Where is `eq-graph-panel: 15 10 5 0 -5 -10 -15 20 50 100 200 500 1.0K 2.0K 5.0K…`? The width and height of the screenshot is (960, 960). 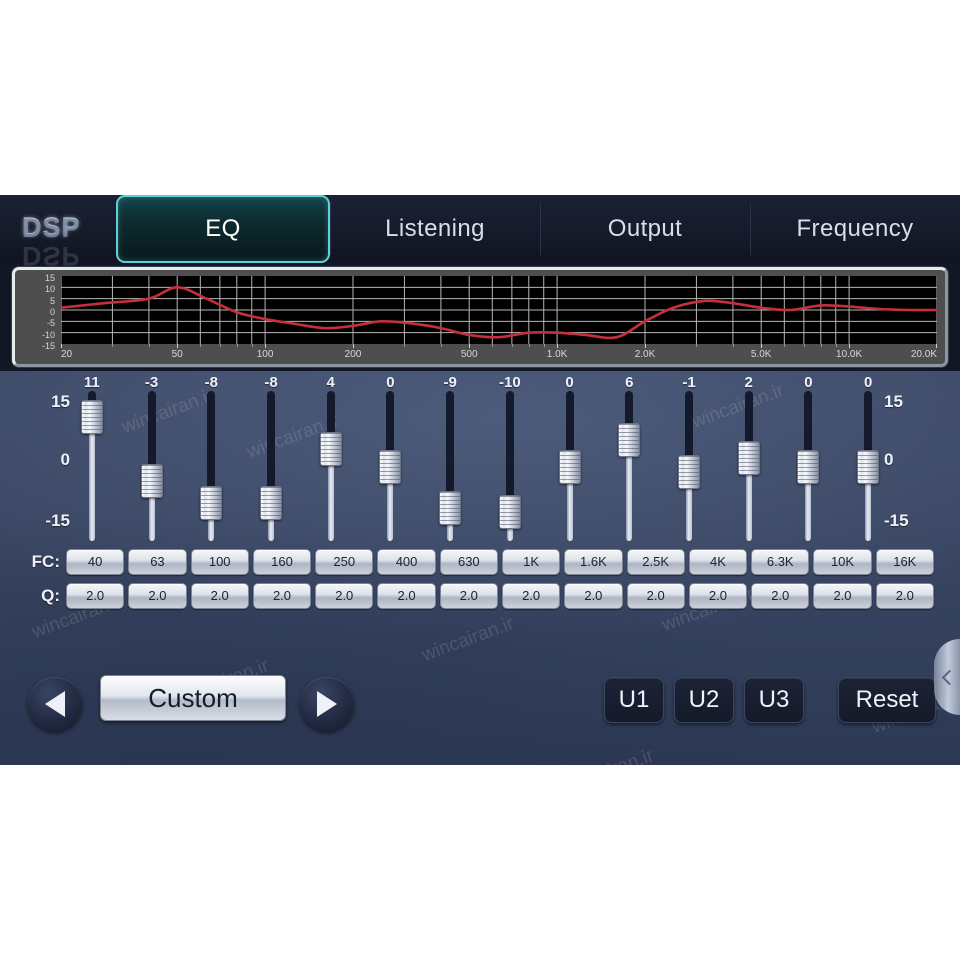
eq-graph-panel: 15 10 5 0 -5 -10 -15 20 50 100 200 500 1.0K 2.0K 5.0K… is located at coordinates (480, 317).